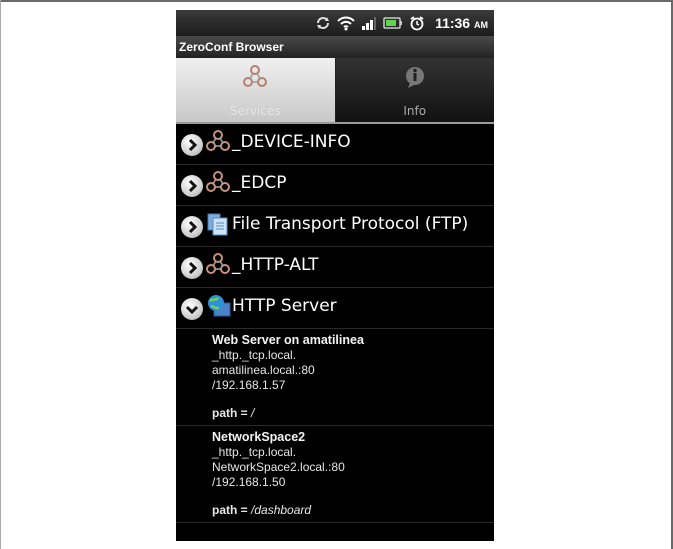  I want to click on entry-path-value: /dashboard, so click(281, 510).